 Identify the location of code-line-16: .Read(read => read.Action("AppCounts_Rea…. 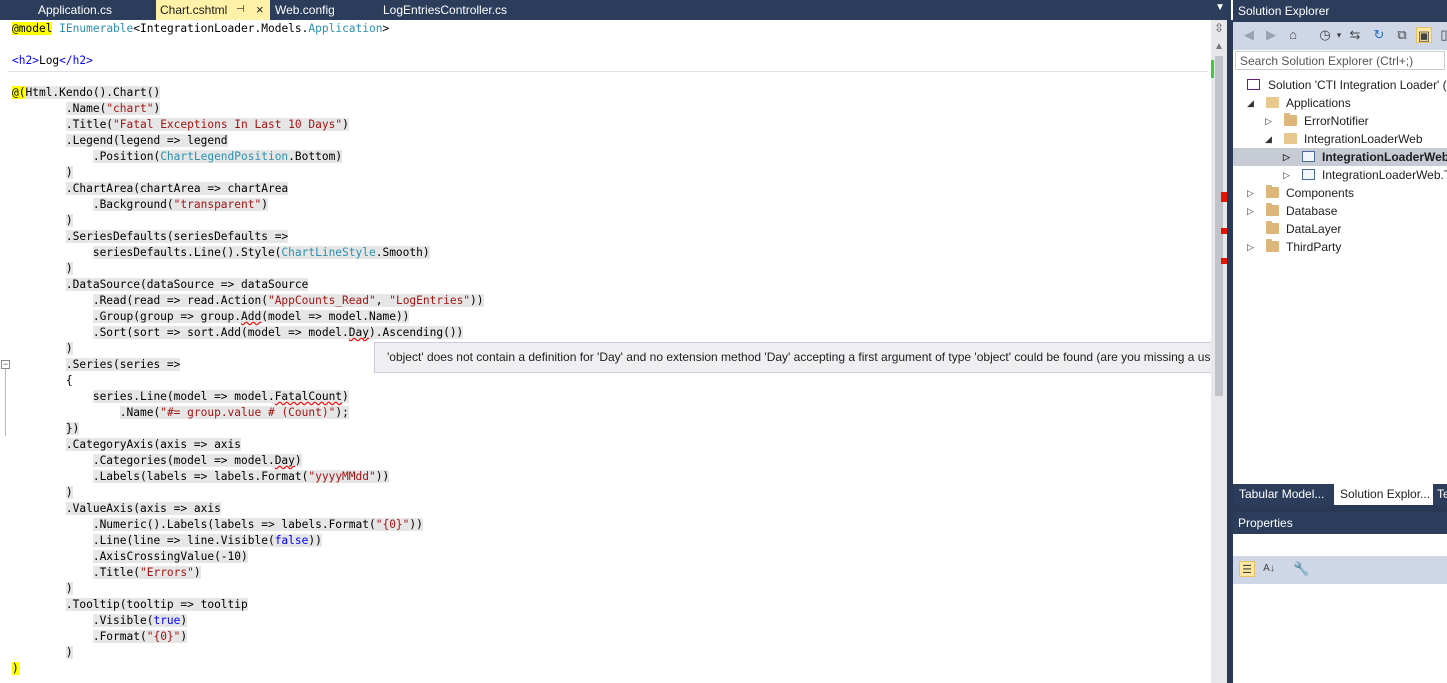
(288, 300).